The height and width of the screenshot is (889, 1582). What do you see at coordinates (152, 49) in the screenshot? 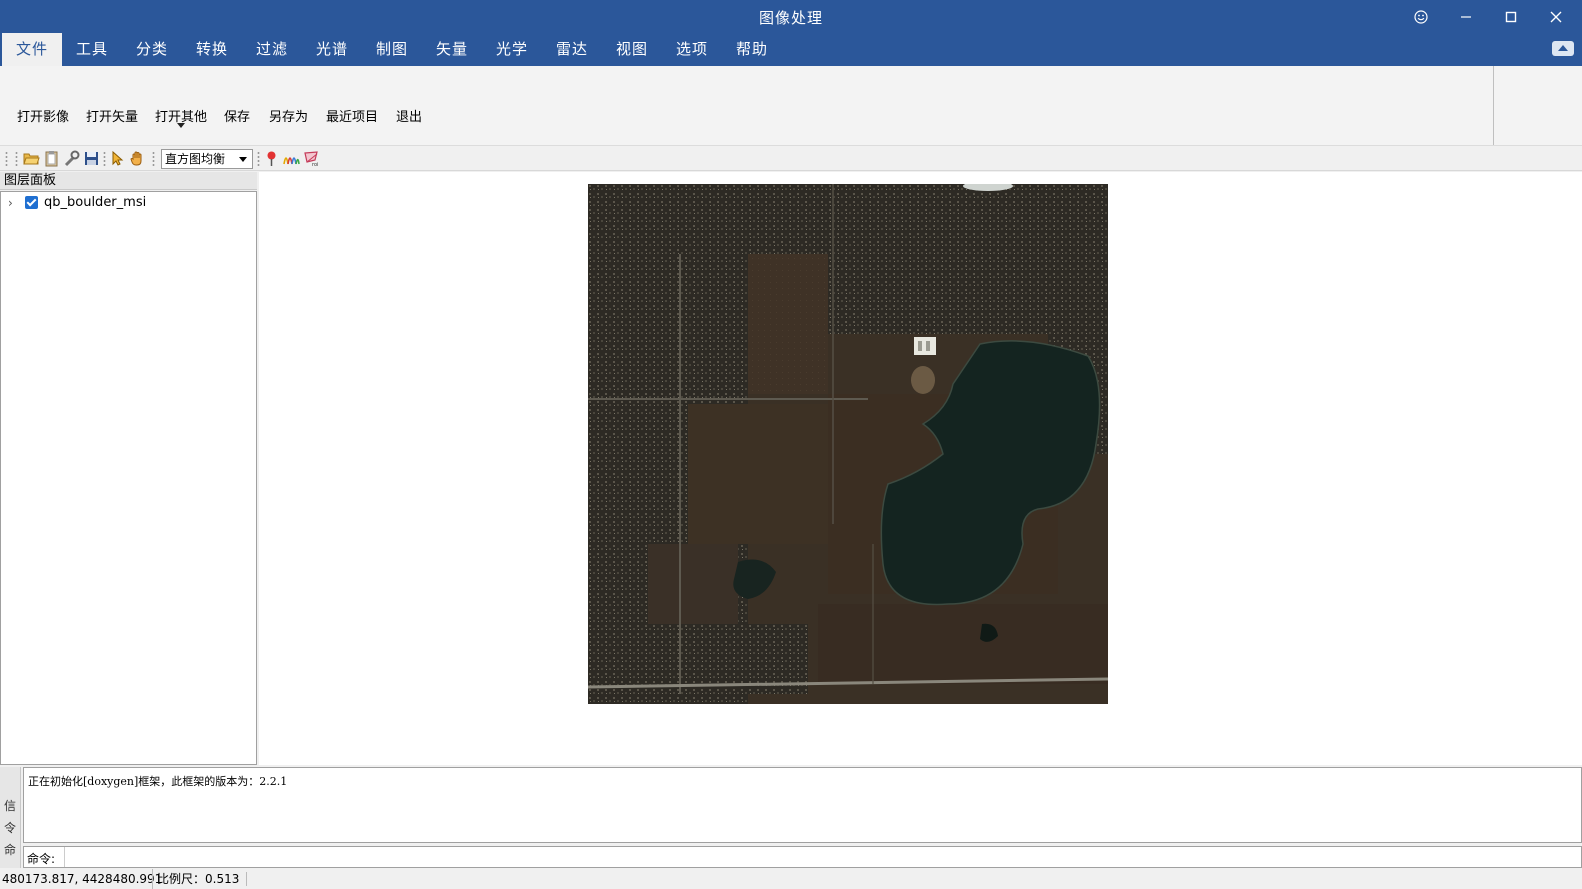
I see `tab-classify: 分类` at bounding box center [152, 49].